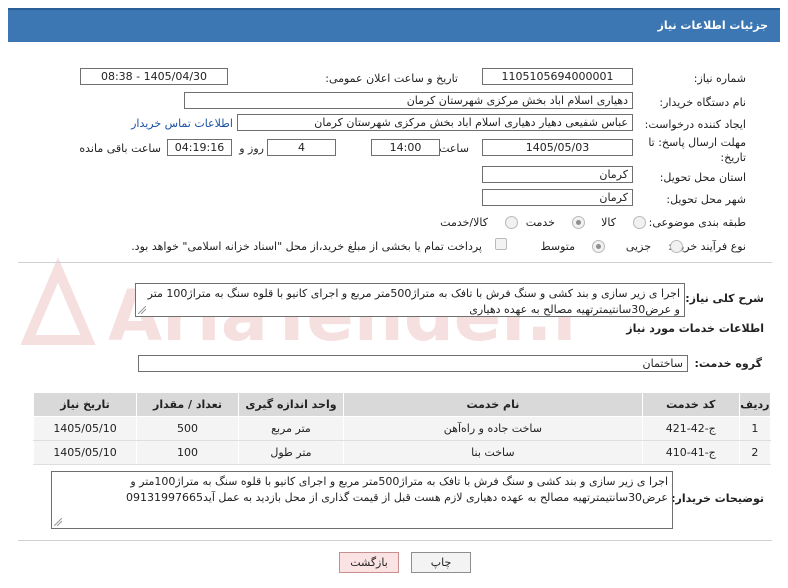 This screenshot has width=788, height=588. Describe the element at coordinates (690, 452) in the screenshot. I see `service-code: ج-41-410` at that location.